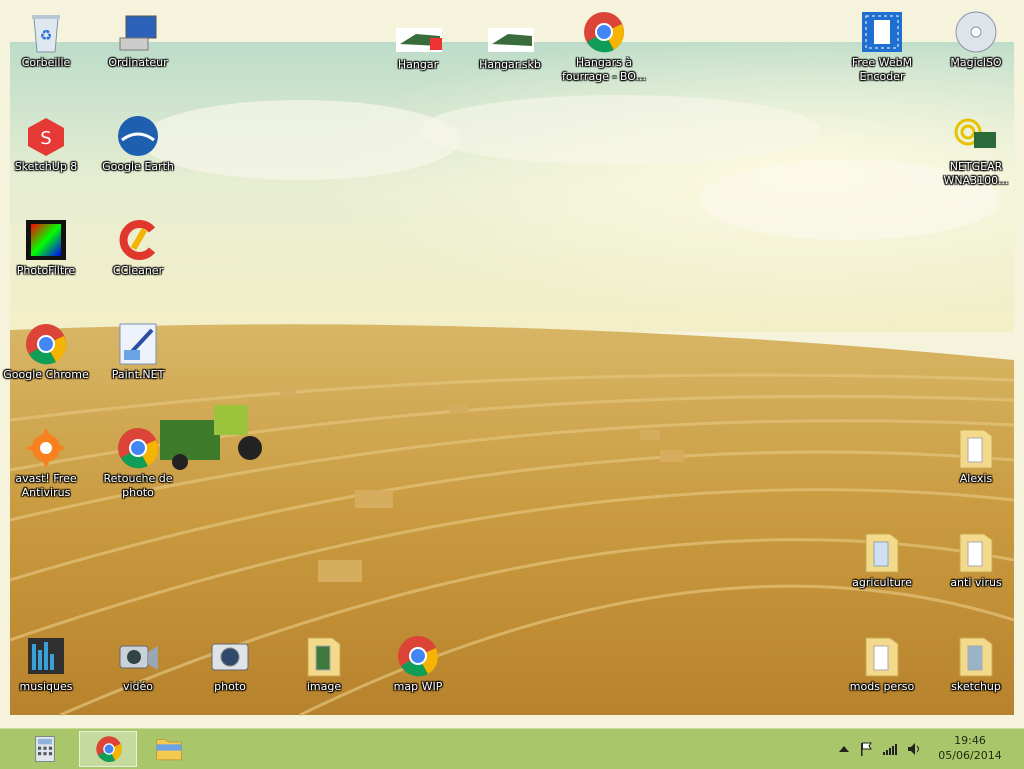  Describe the element at coordinates (138, 686) in the screenshot. I see `icon-label: vidéo` at that location.